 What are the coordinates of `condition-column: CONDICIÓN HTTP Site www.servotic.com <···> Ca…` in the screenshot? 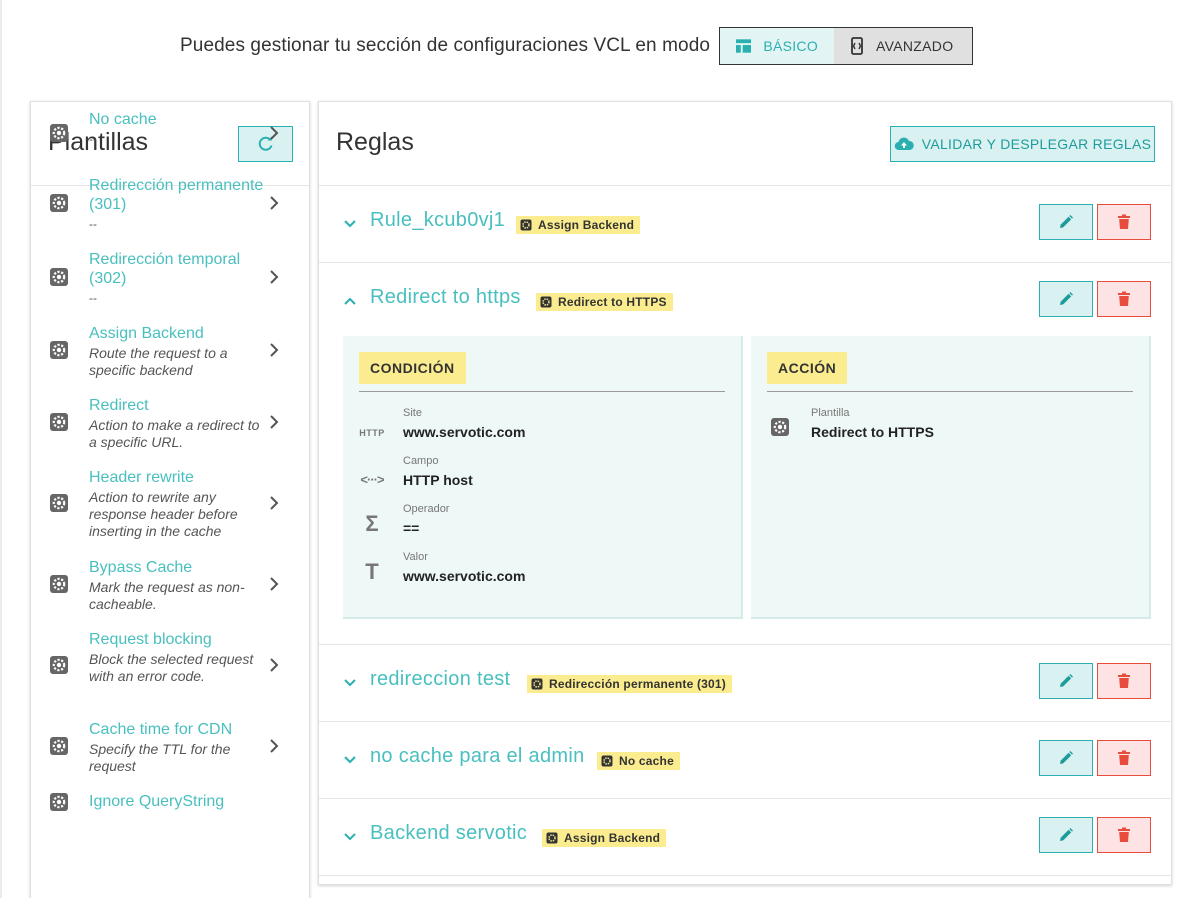 It's located at (543, 477).